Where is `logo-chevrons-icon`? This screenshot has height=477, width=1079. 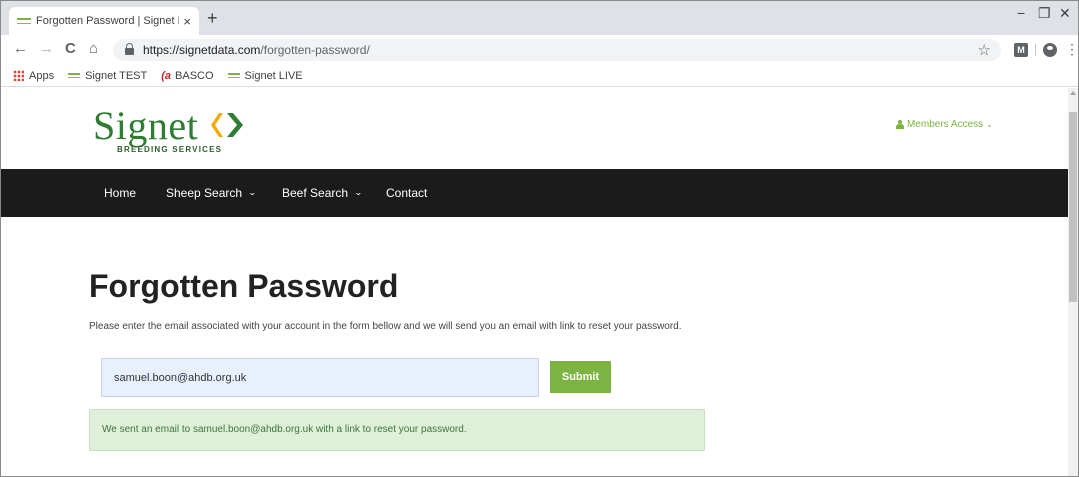 logo-chevrons-icon is located at coordinates (227, 125).